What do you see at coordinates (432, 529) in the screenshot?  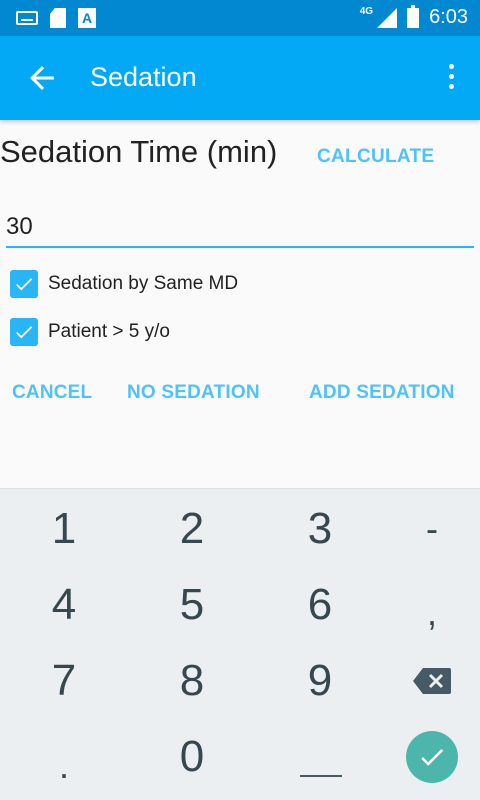 I see `key-minus: -` at bounding box center [432, 529].